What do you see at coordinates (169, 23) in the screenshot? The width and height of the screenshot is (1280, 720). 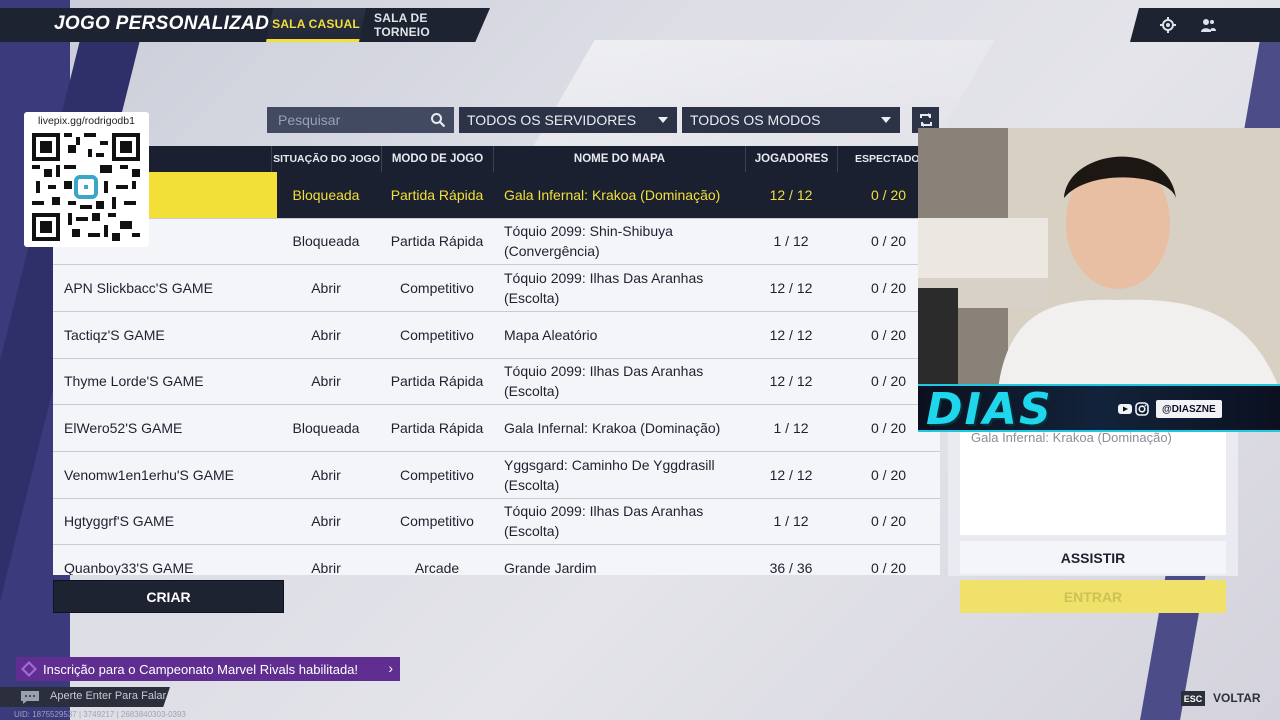 I see `page-title: JOGO PERSONALIZADO` at bounding box center [169, 23].